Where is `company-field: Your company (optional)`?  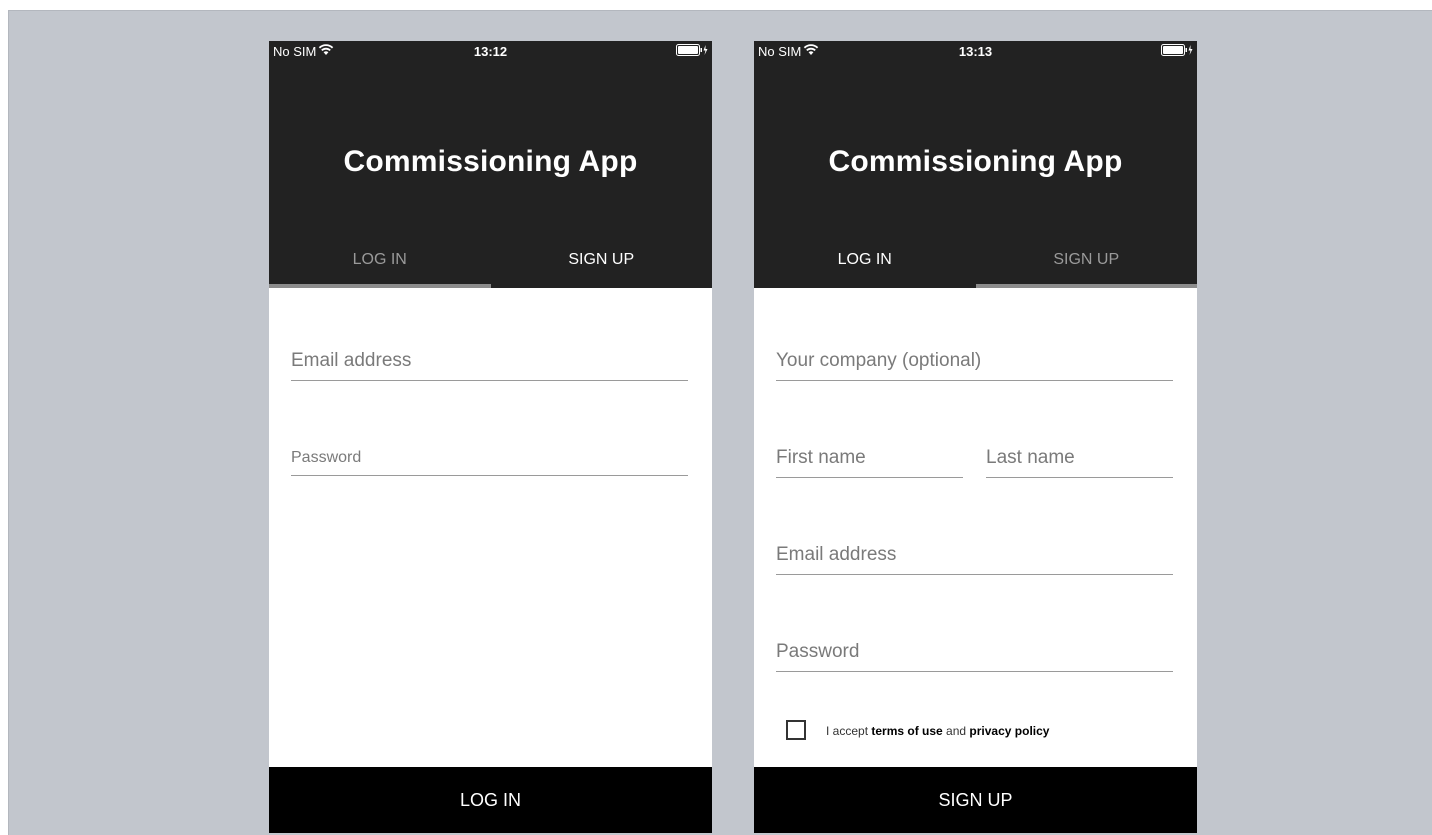
company-field: Your company (optional) is located at coordinates (974, 361).